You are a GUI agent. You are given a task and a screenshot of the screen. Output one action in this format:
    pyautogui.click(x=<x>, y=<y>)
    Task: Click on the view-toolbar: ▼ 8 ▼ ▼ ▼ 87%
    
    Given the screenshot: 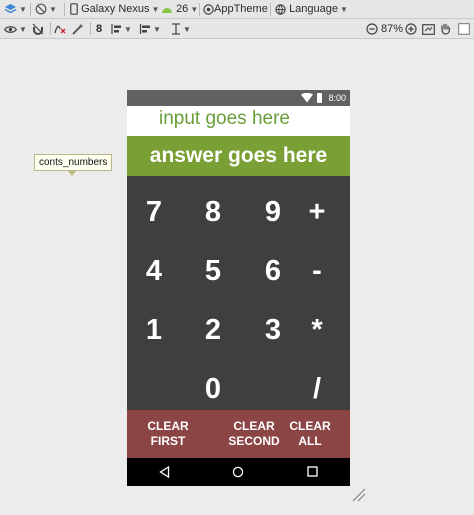 What is the action you would take?
    pyautogui.click(x=237, y=29)
    